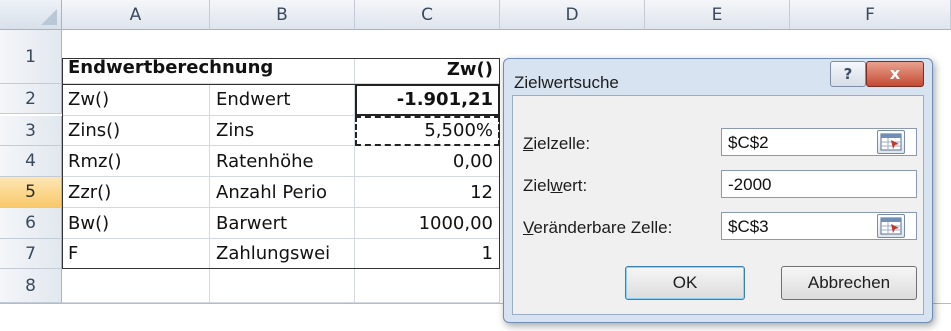 The image size is (951, 331). What do you see at coordinates (31, 223) in the screenshot?
I see `row-header-6: 6` at bounding box center [31, 223].